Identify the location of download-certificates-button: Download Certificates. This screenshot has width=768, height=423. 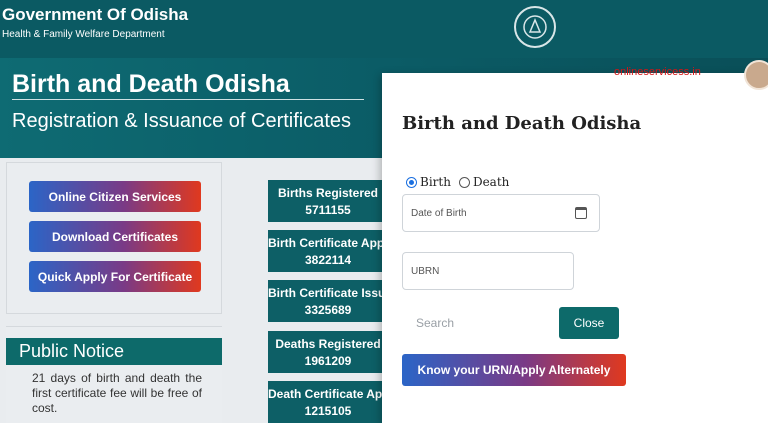
(115, 236).